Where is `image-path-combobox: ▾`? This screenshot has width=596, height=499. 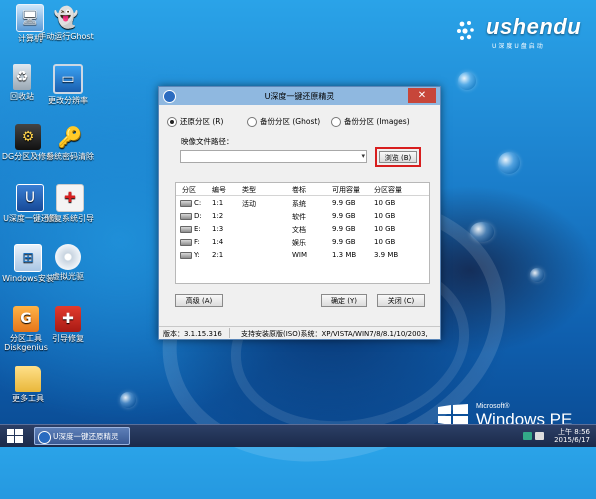
image-path-combobox: ▾ is located at coordinates (273, 156).